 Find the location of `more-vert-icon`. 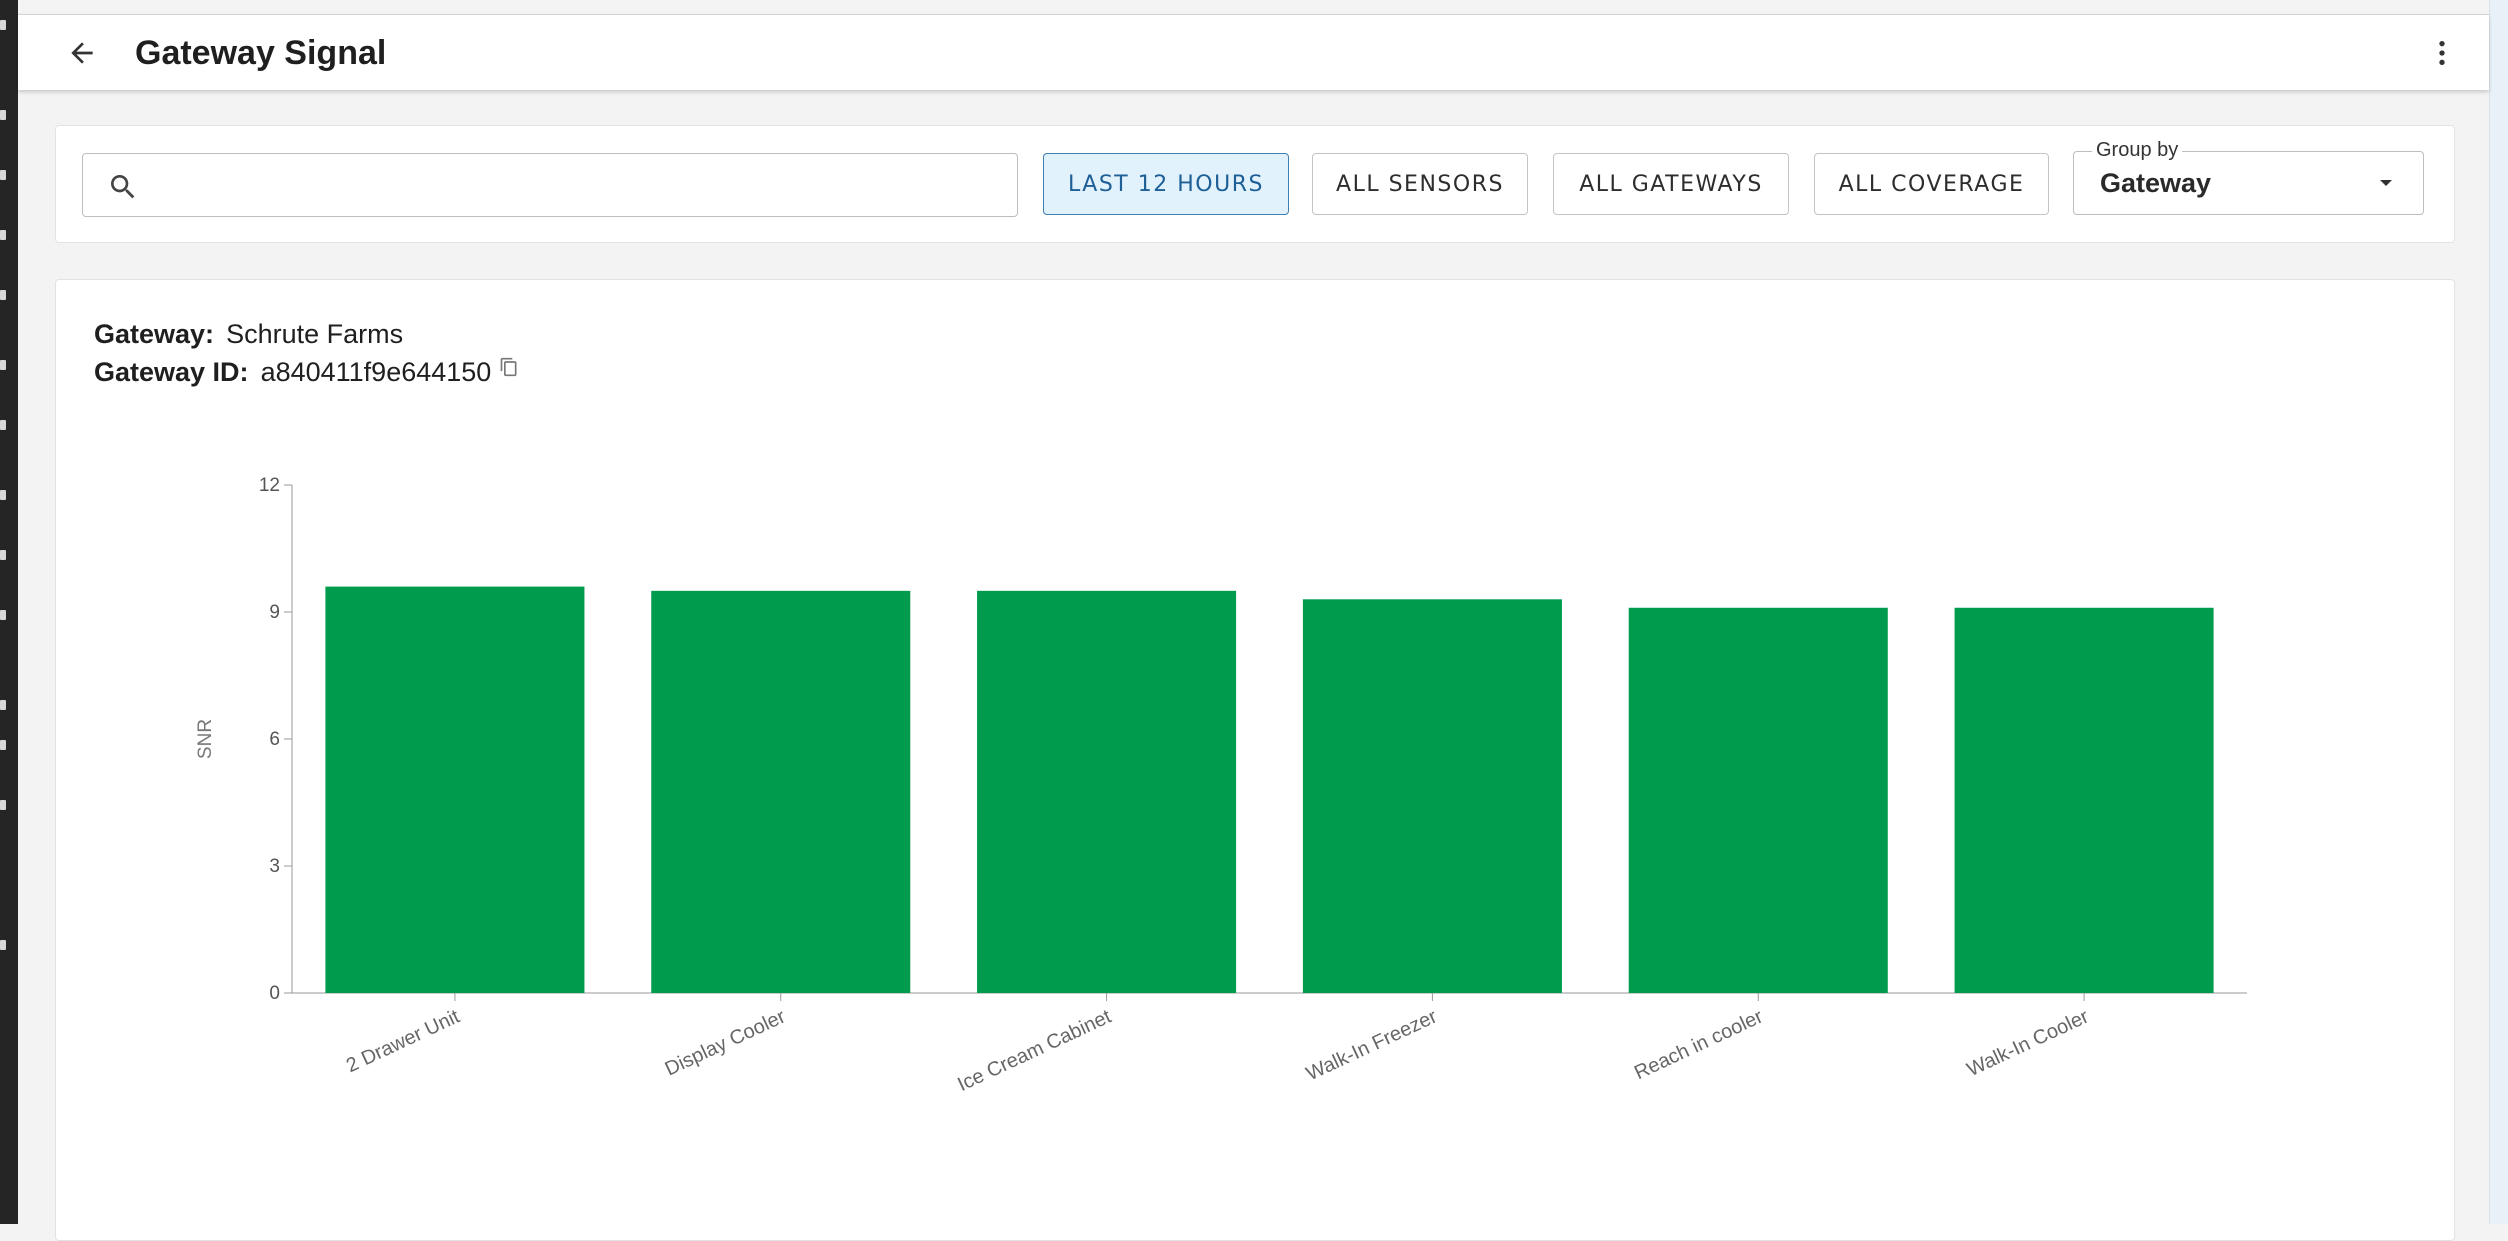

more-vert-icon is located at coordinates (2442, 53).